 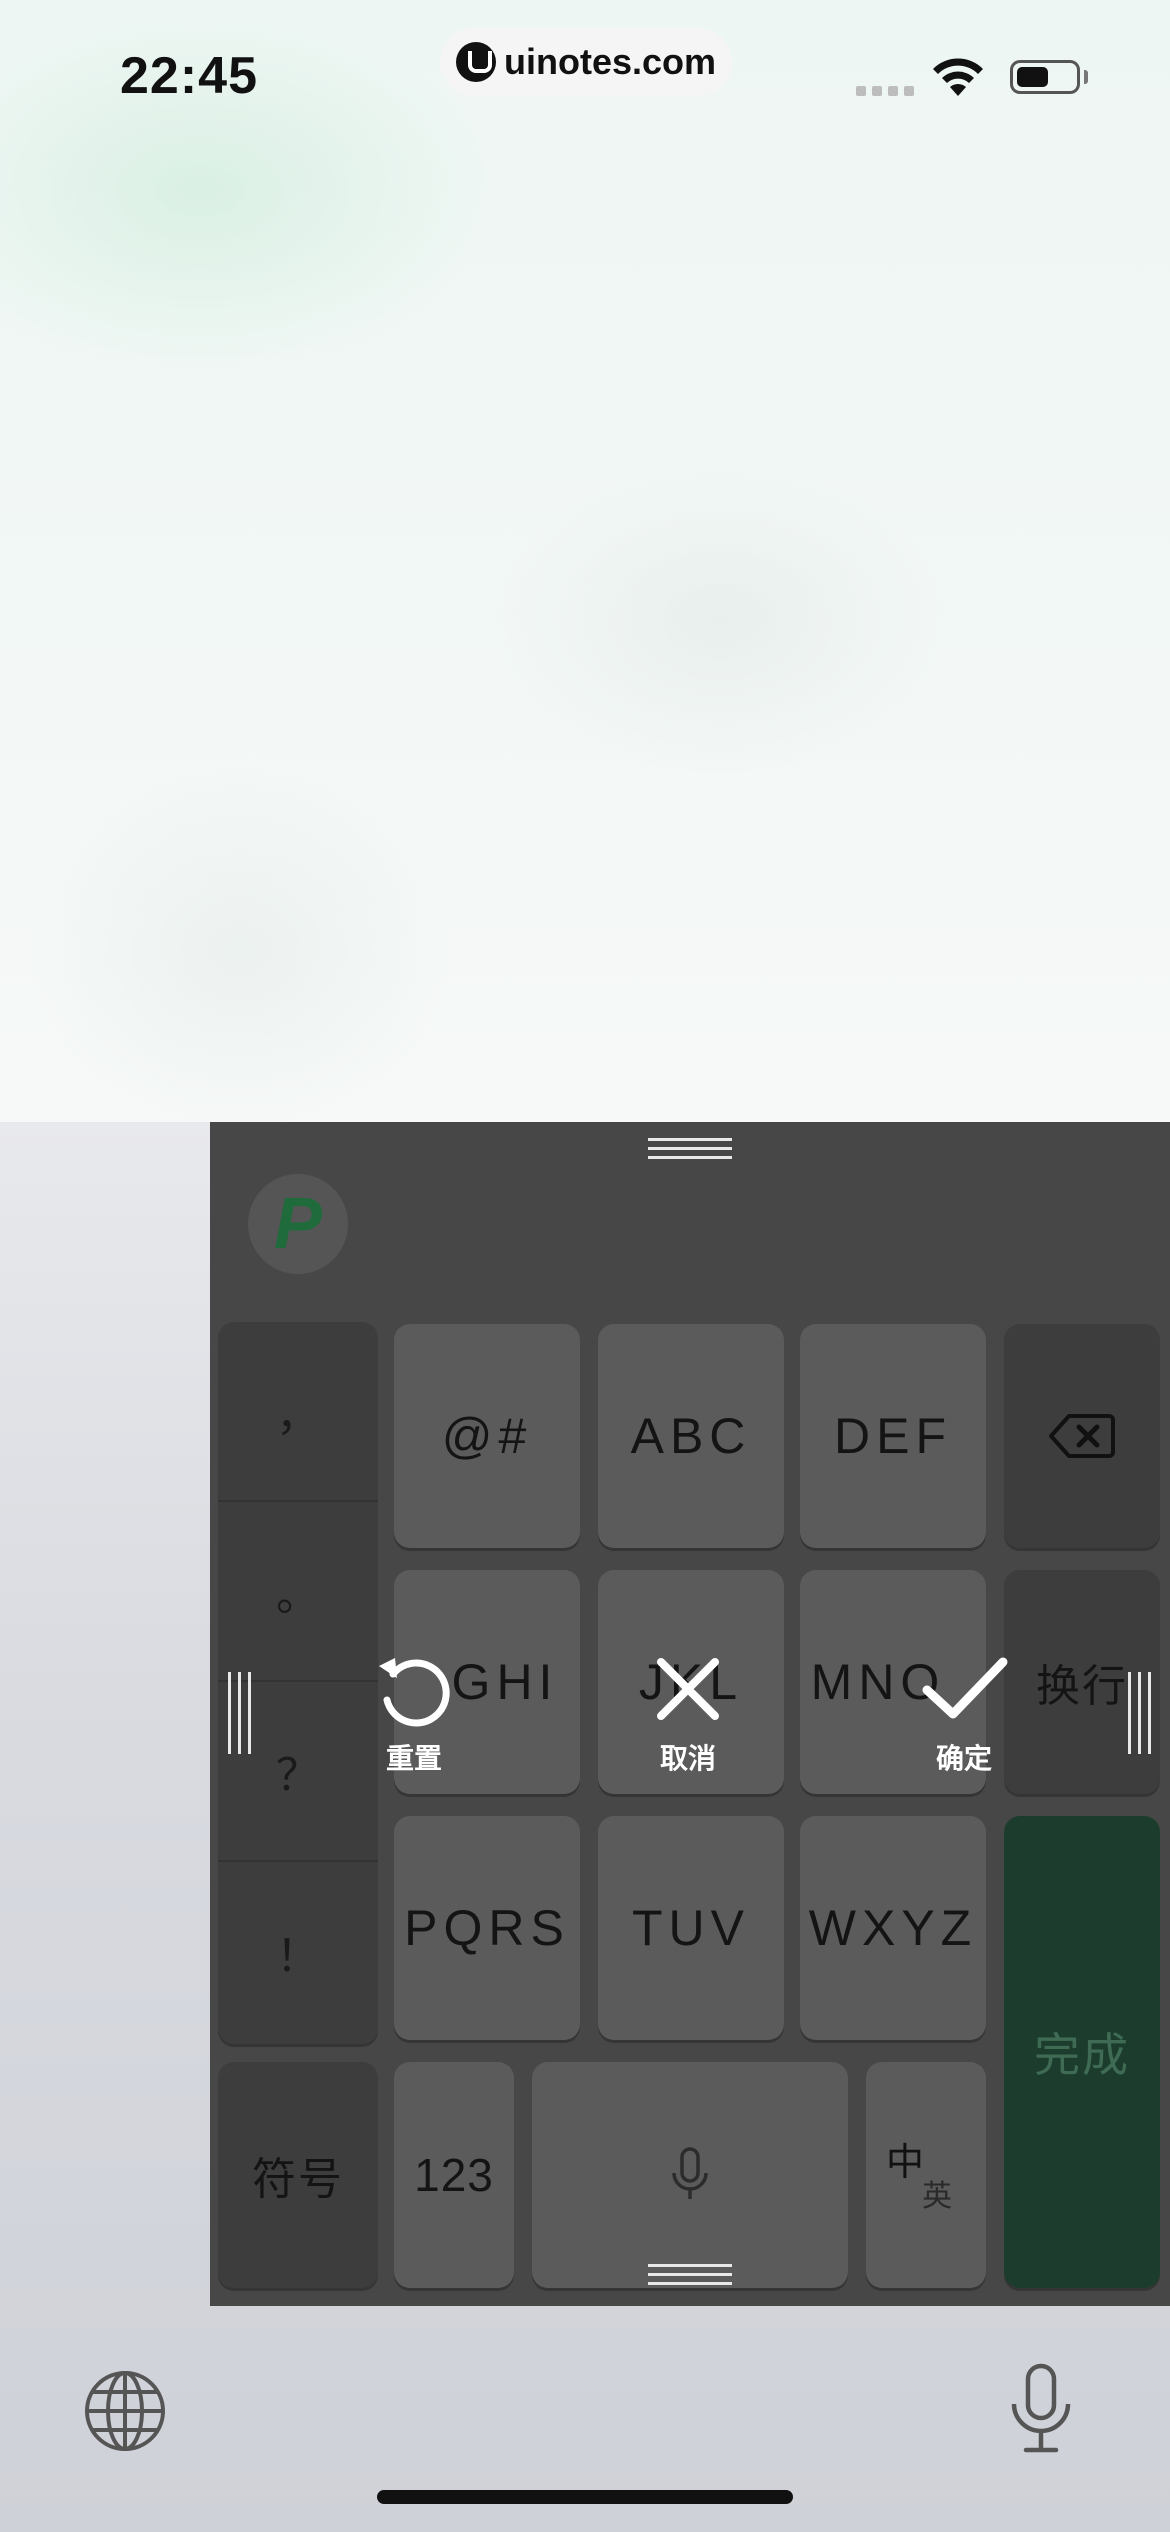 I want to click on cellular-signal-icon, so click(x=885, y=91).